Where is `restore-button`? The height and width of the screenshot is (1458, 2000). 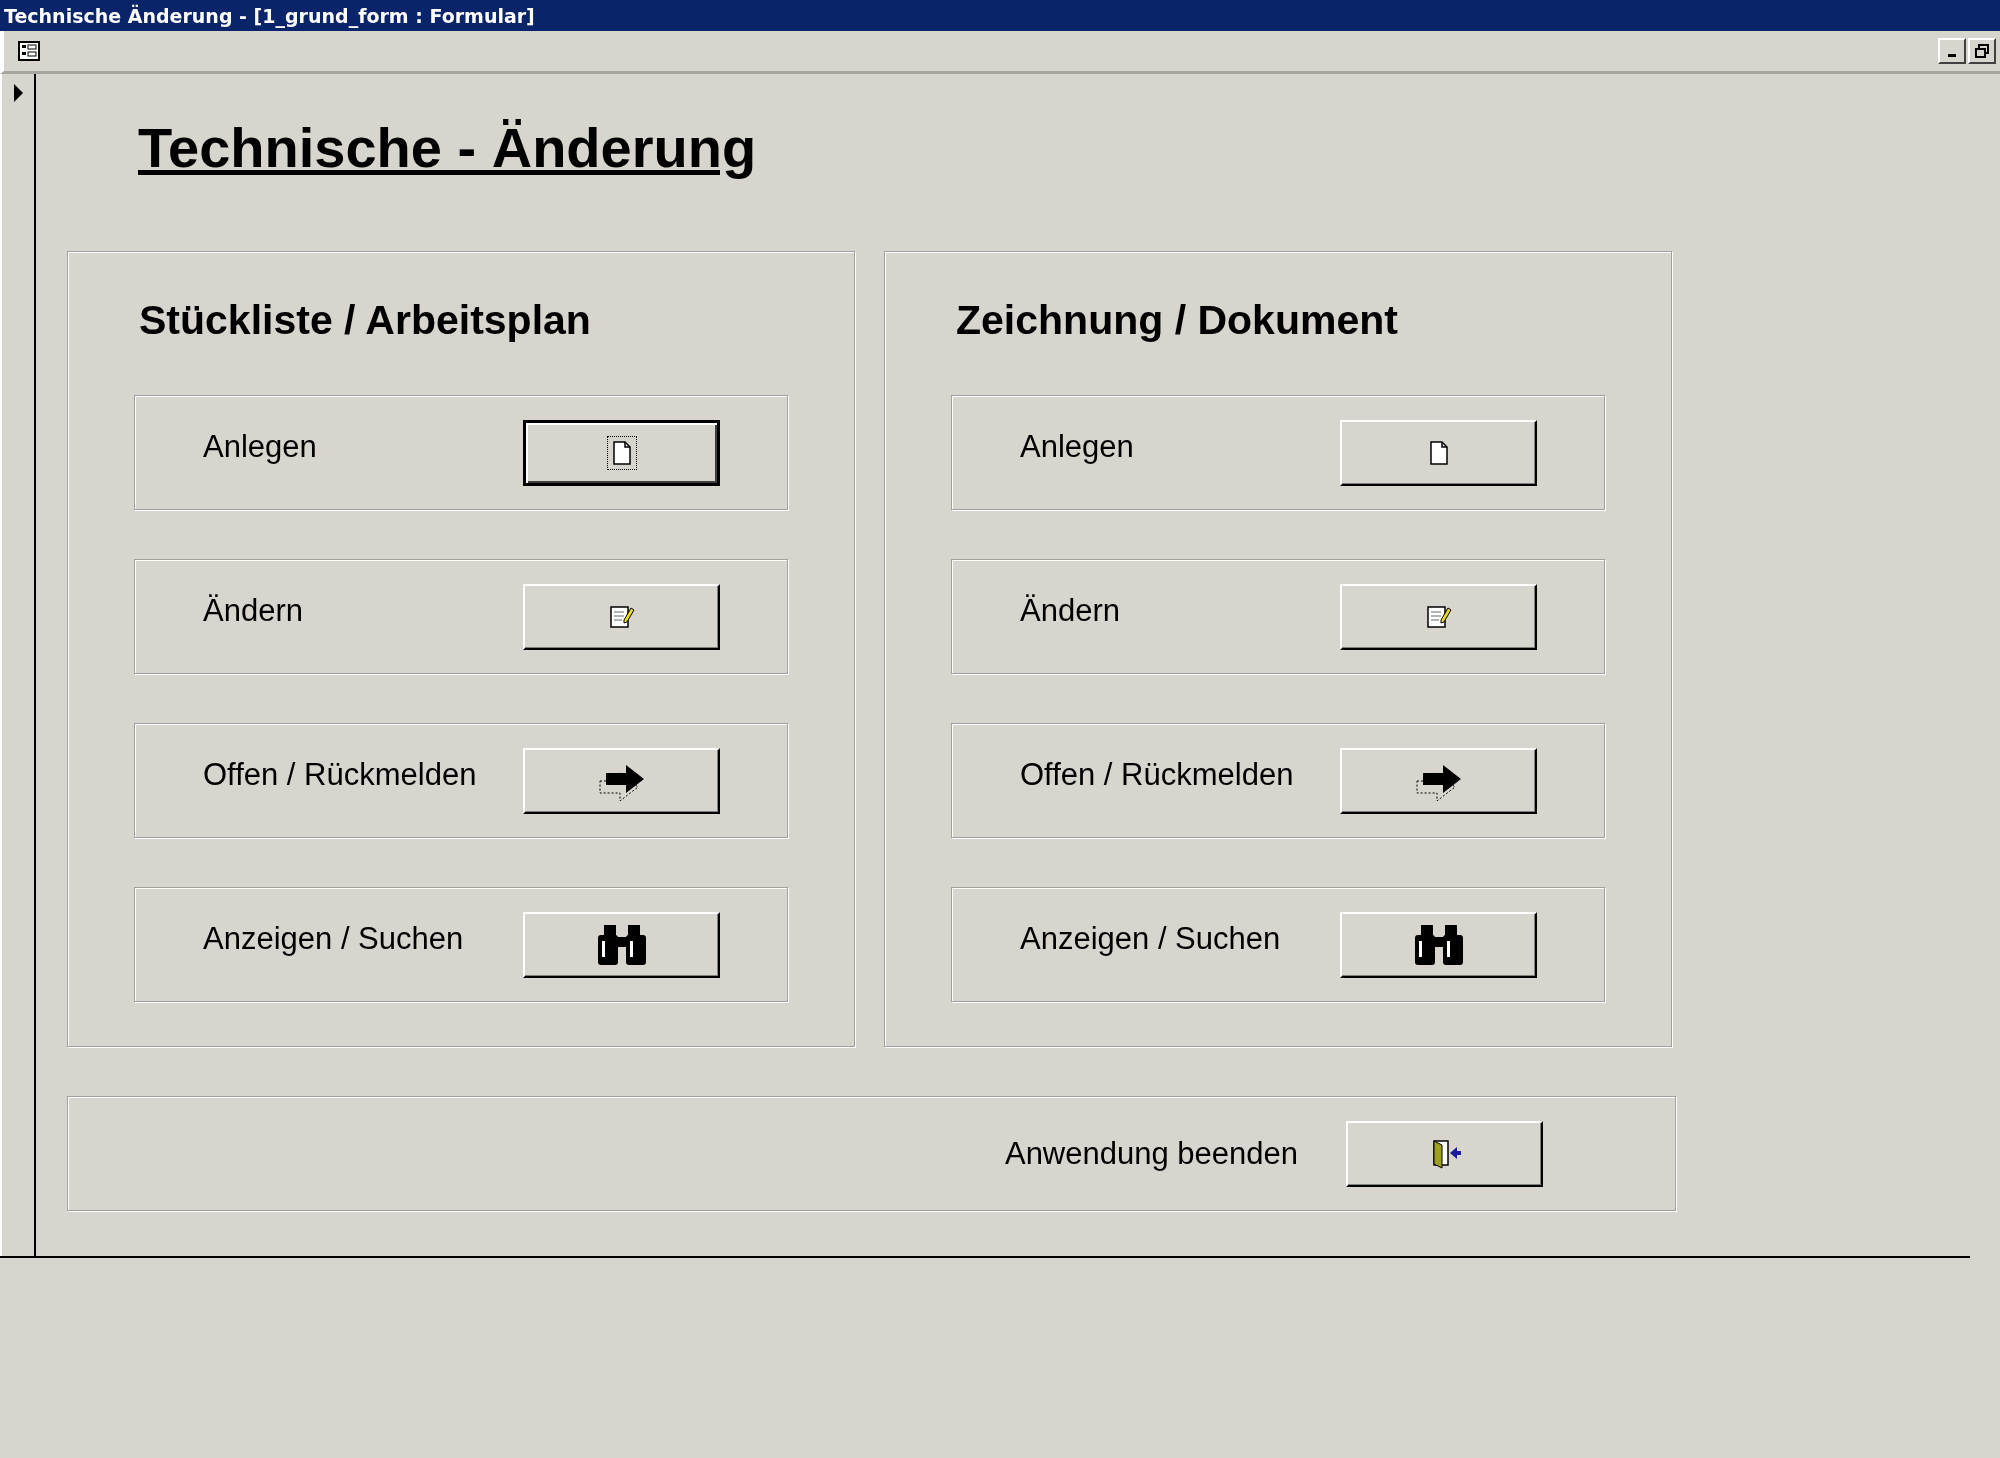 restore-button is located at coordinates (1982, 51).